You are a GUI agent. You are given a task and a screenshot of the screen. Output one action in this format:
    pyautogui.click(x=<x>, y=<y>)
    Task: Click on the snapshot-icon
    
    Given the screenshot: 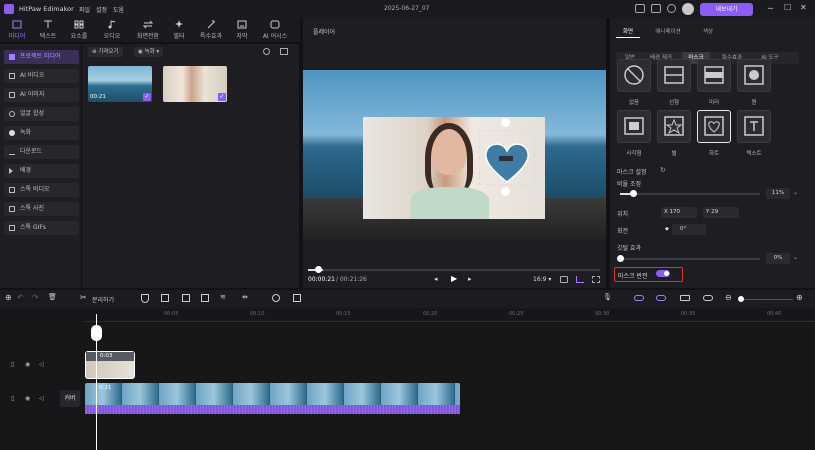 What is the action you would take?
    pyautogui.click(x=564, y=279)
    